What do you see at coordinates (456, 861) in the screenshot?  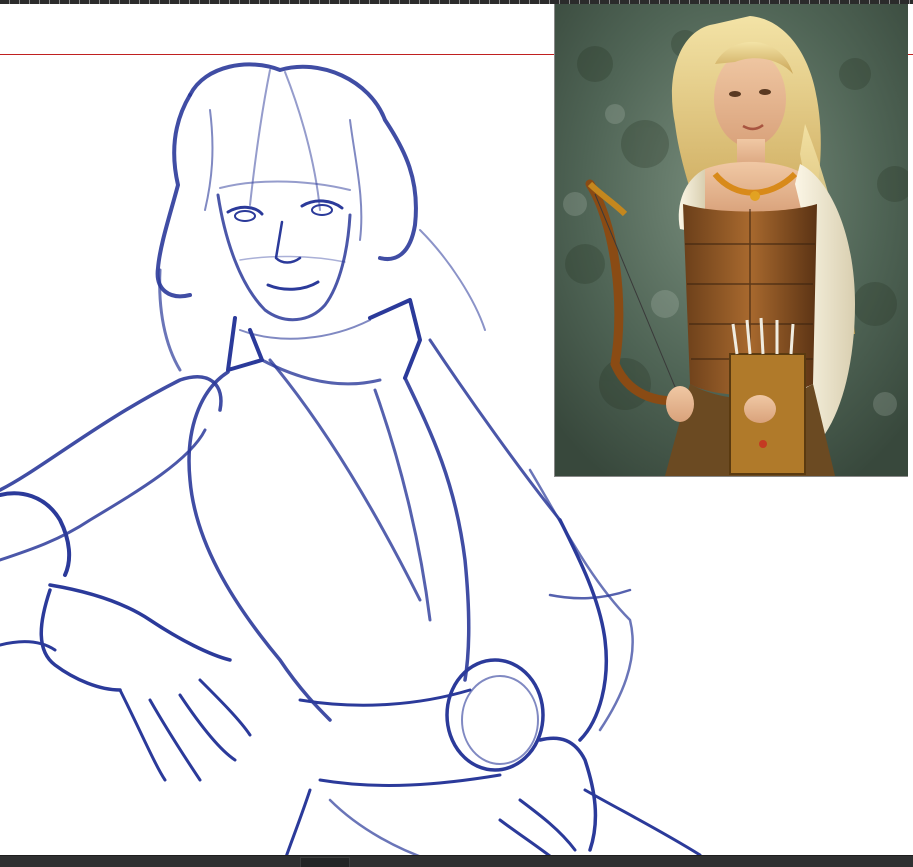 I see `bottom-statusbar` at bounding box center [456, 861].